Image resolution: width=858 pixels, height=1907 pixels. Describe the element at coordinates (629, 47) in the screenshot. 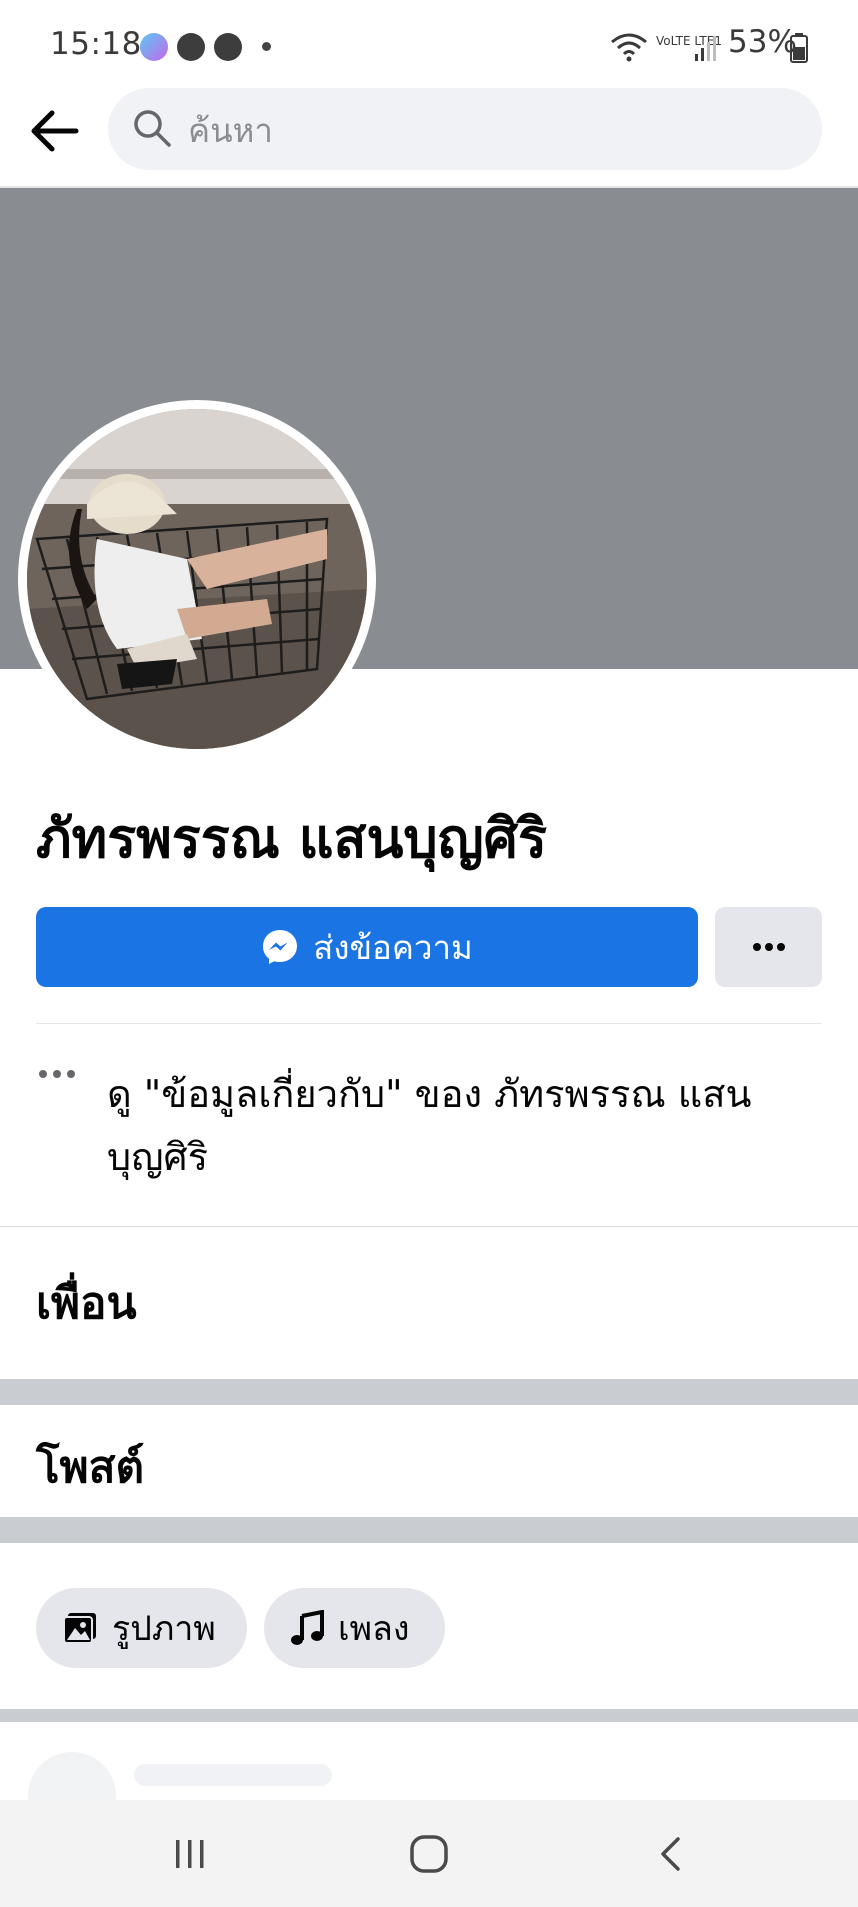

I see `wifi-icon` at that location.